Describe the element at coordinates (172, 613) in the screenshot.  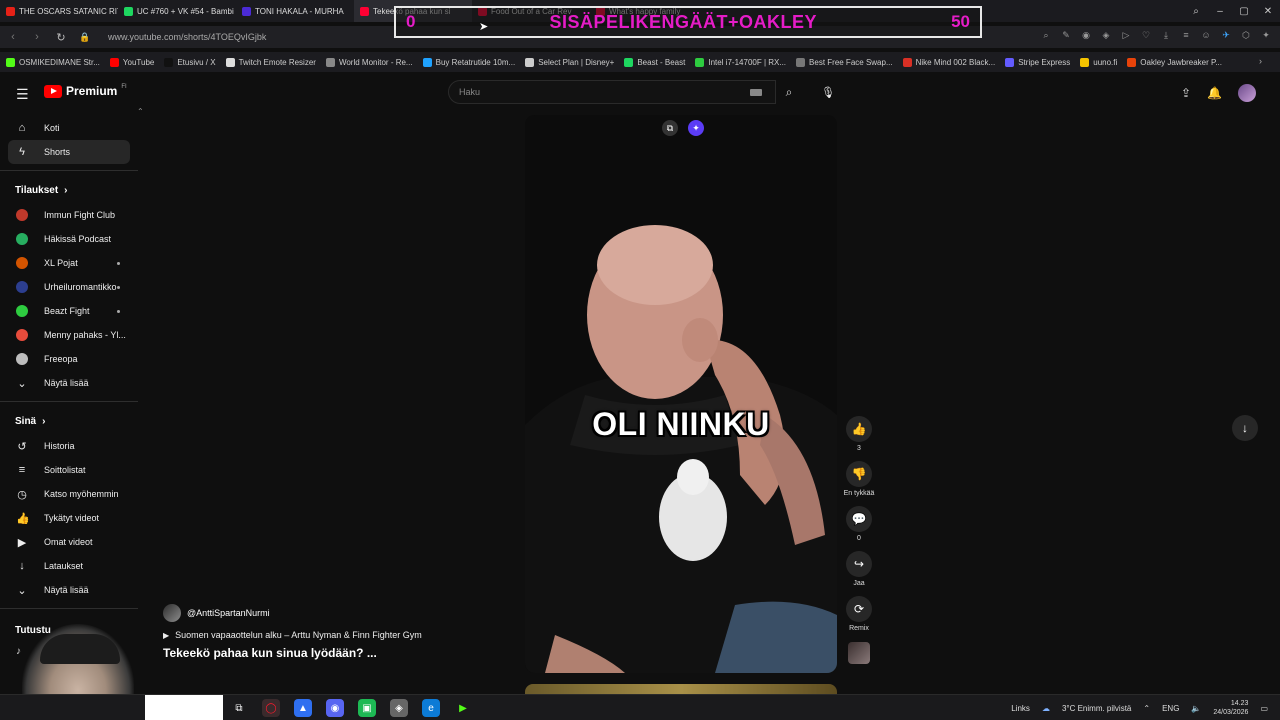
I see `channel-avatar` at that location.